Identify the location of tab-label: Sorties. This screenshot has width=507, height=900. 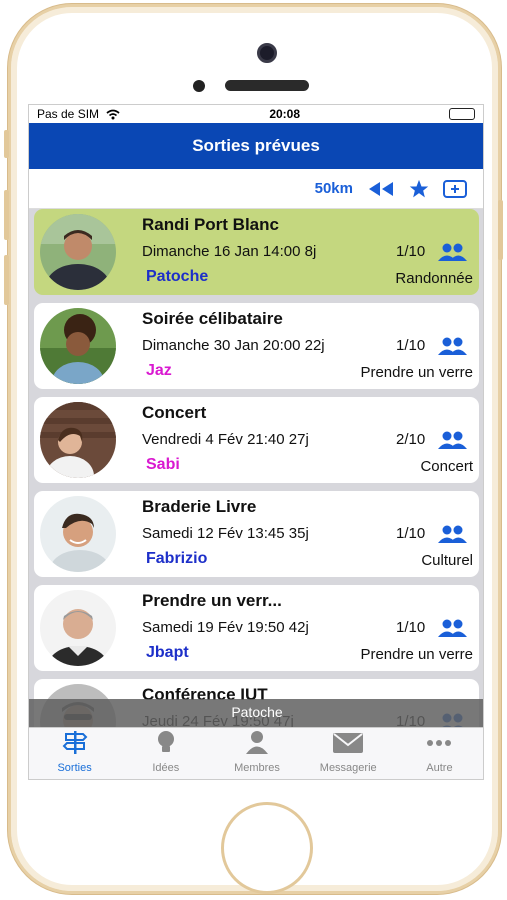
(74, 768).